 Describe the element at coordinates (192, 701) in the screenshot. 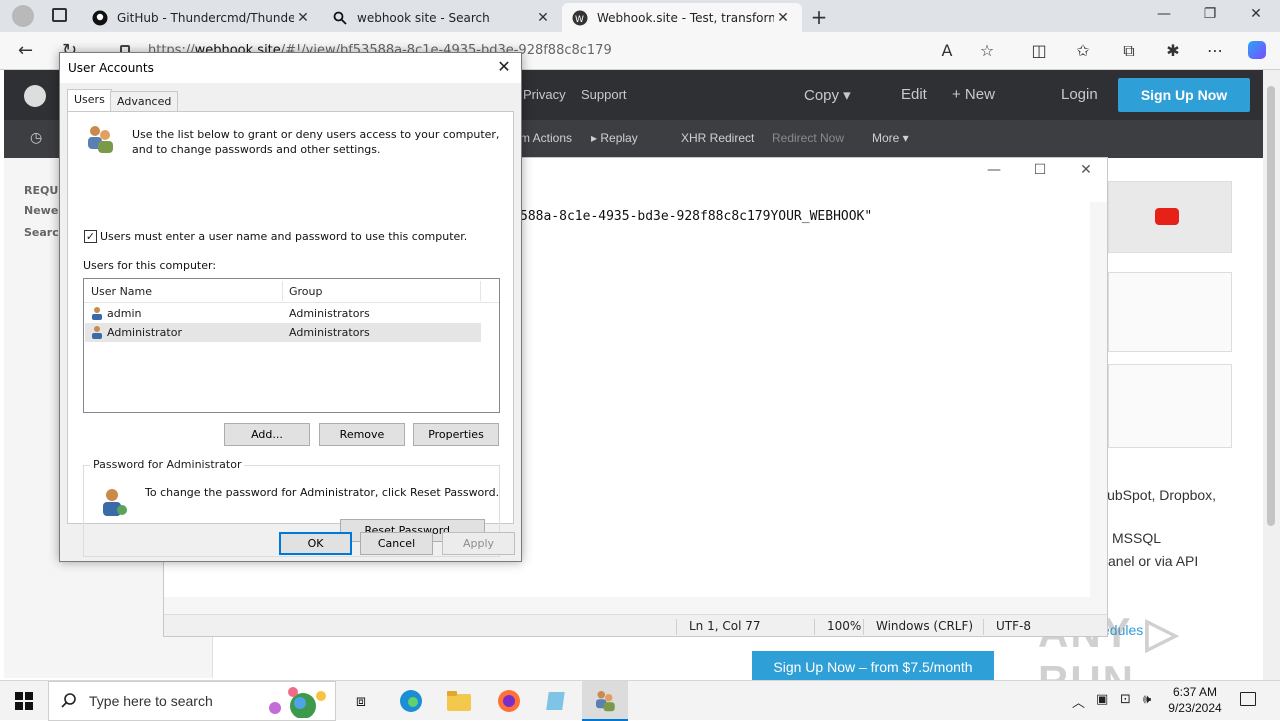

I see `taskbar-search-input: Type here to search` at that location.